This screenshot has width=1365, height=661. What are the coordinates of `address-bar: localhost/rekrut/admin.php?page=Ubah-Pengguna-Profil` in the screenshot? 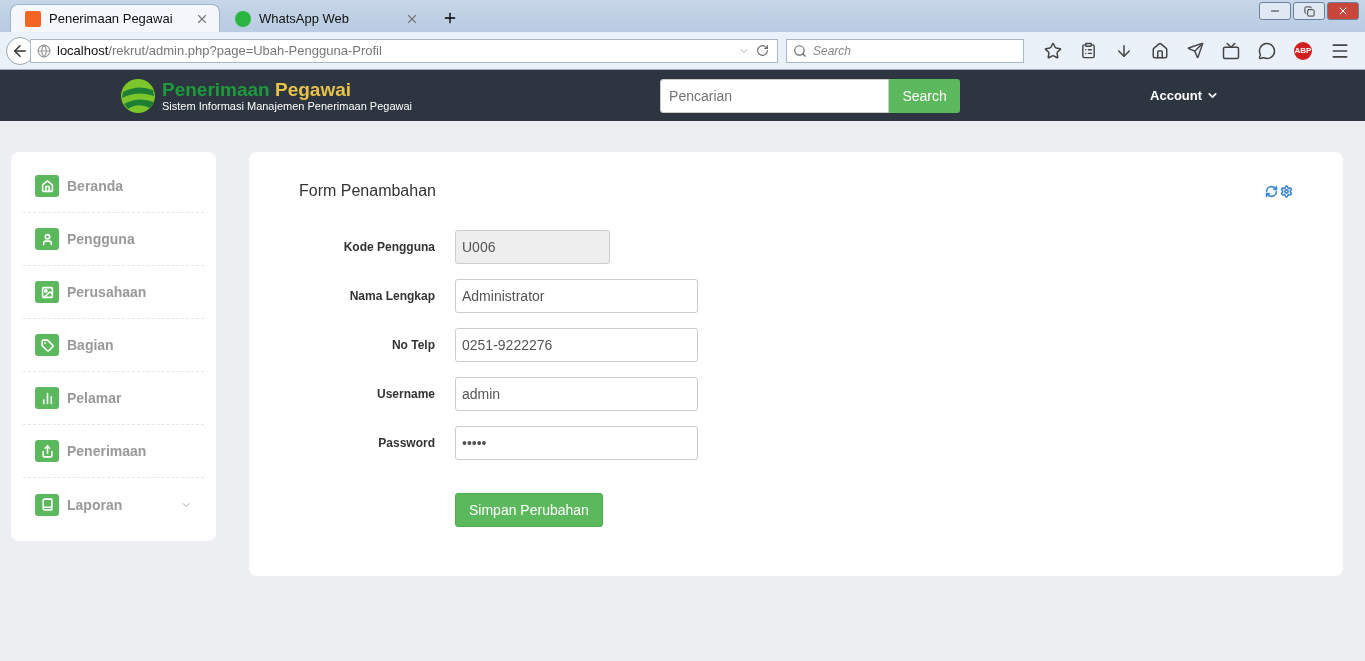 It's located at (404, 50).